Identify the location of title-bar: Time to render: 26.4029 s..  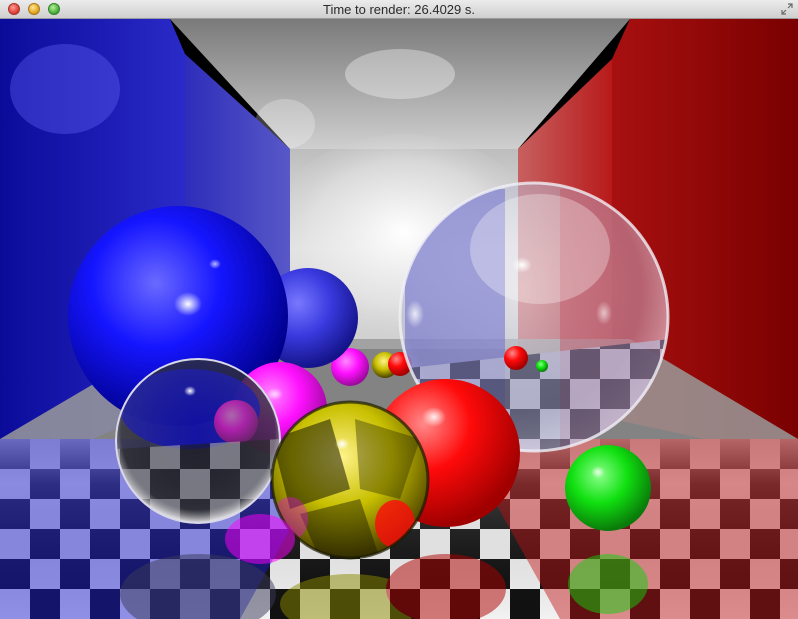
(399, 9).